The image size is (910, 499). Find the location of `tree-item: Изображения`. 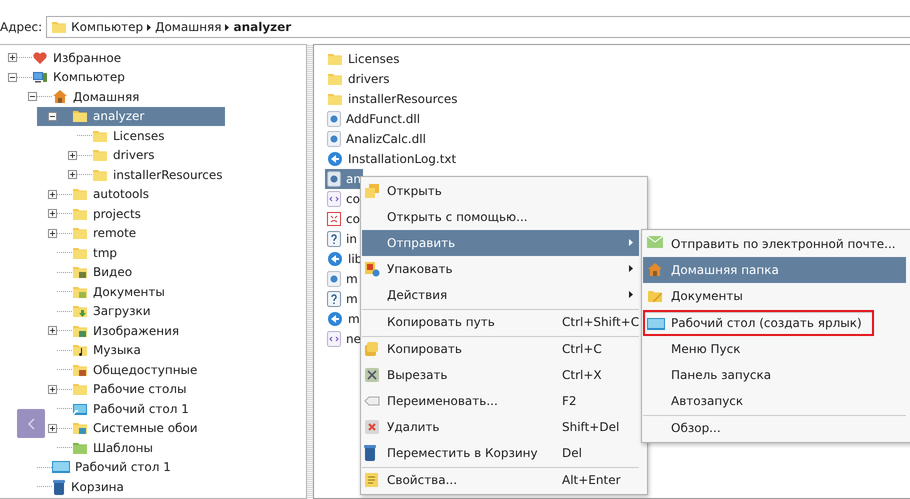

tree-item: Изображения is located at coordinates (114, 330).